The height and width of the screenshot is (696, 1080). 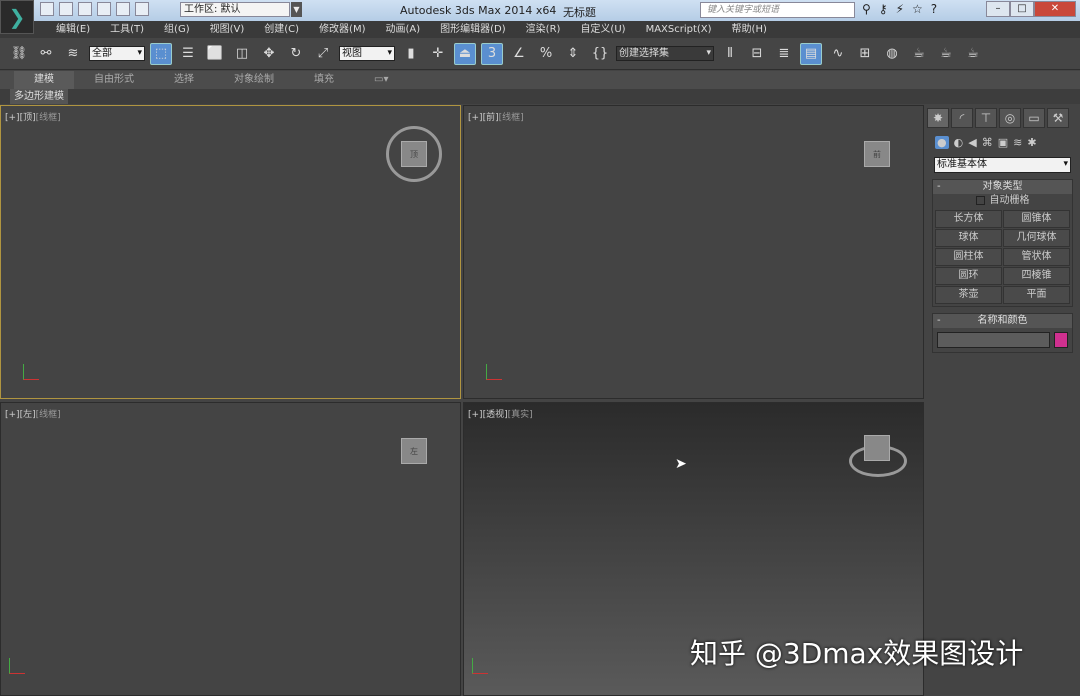 I want to click on rendered-frame-icon: ☕, so click(x=946, y=54).